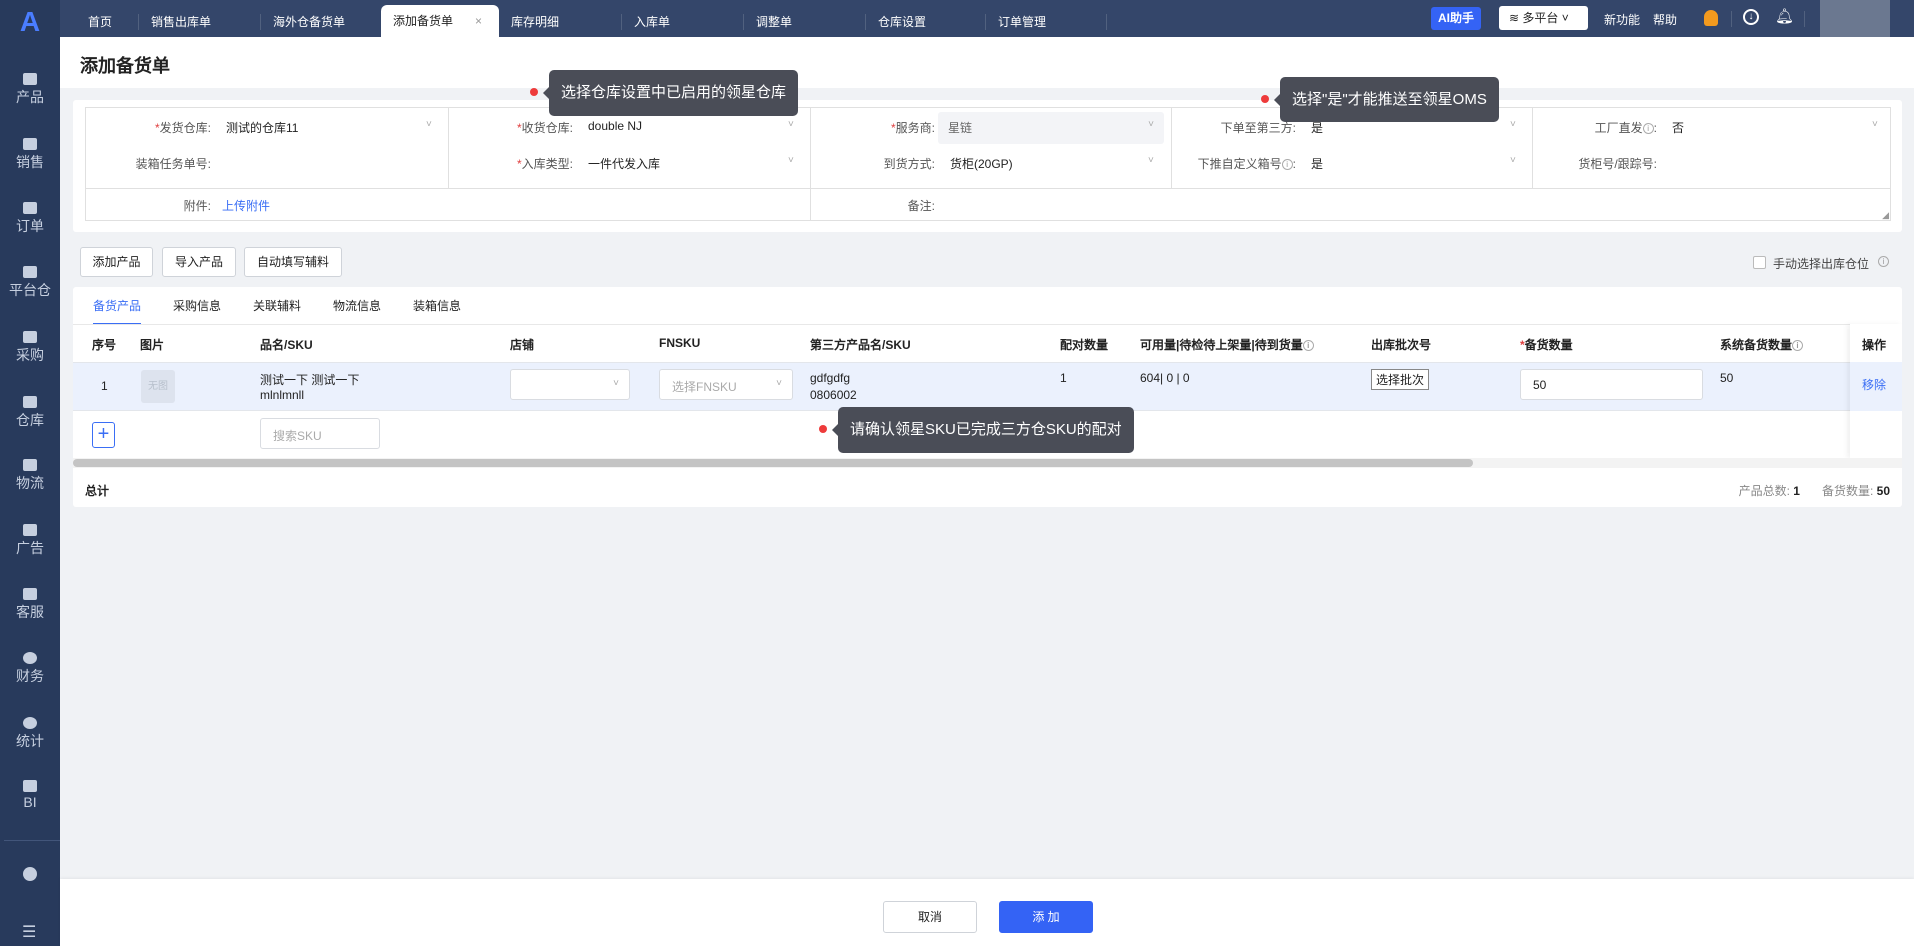 This screenshot has height=946, width=1914. What do you see at coordinates (615, 126) in the screenshot?
I see `recv-wh-select: double NJ` at bounding box center [615, 126].